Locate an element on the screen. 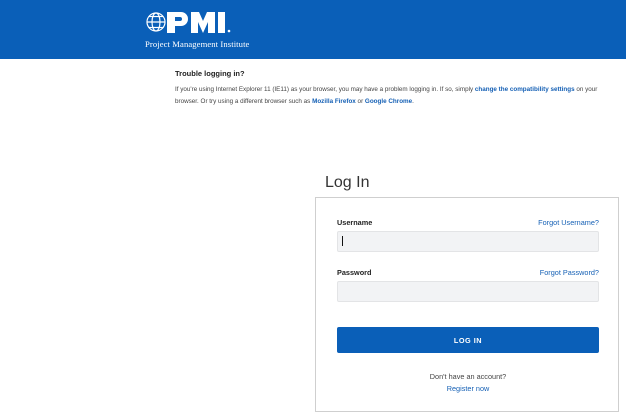 This screenshot has height=418, width=626. register-link: Register now is located at coordinates (468, 388).